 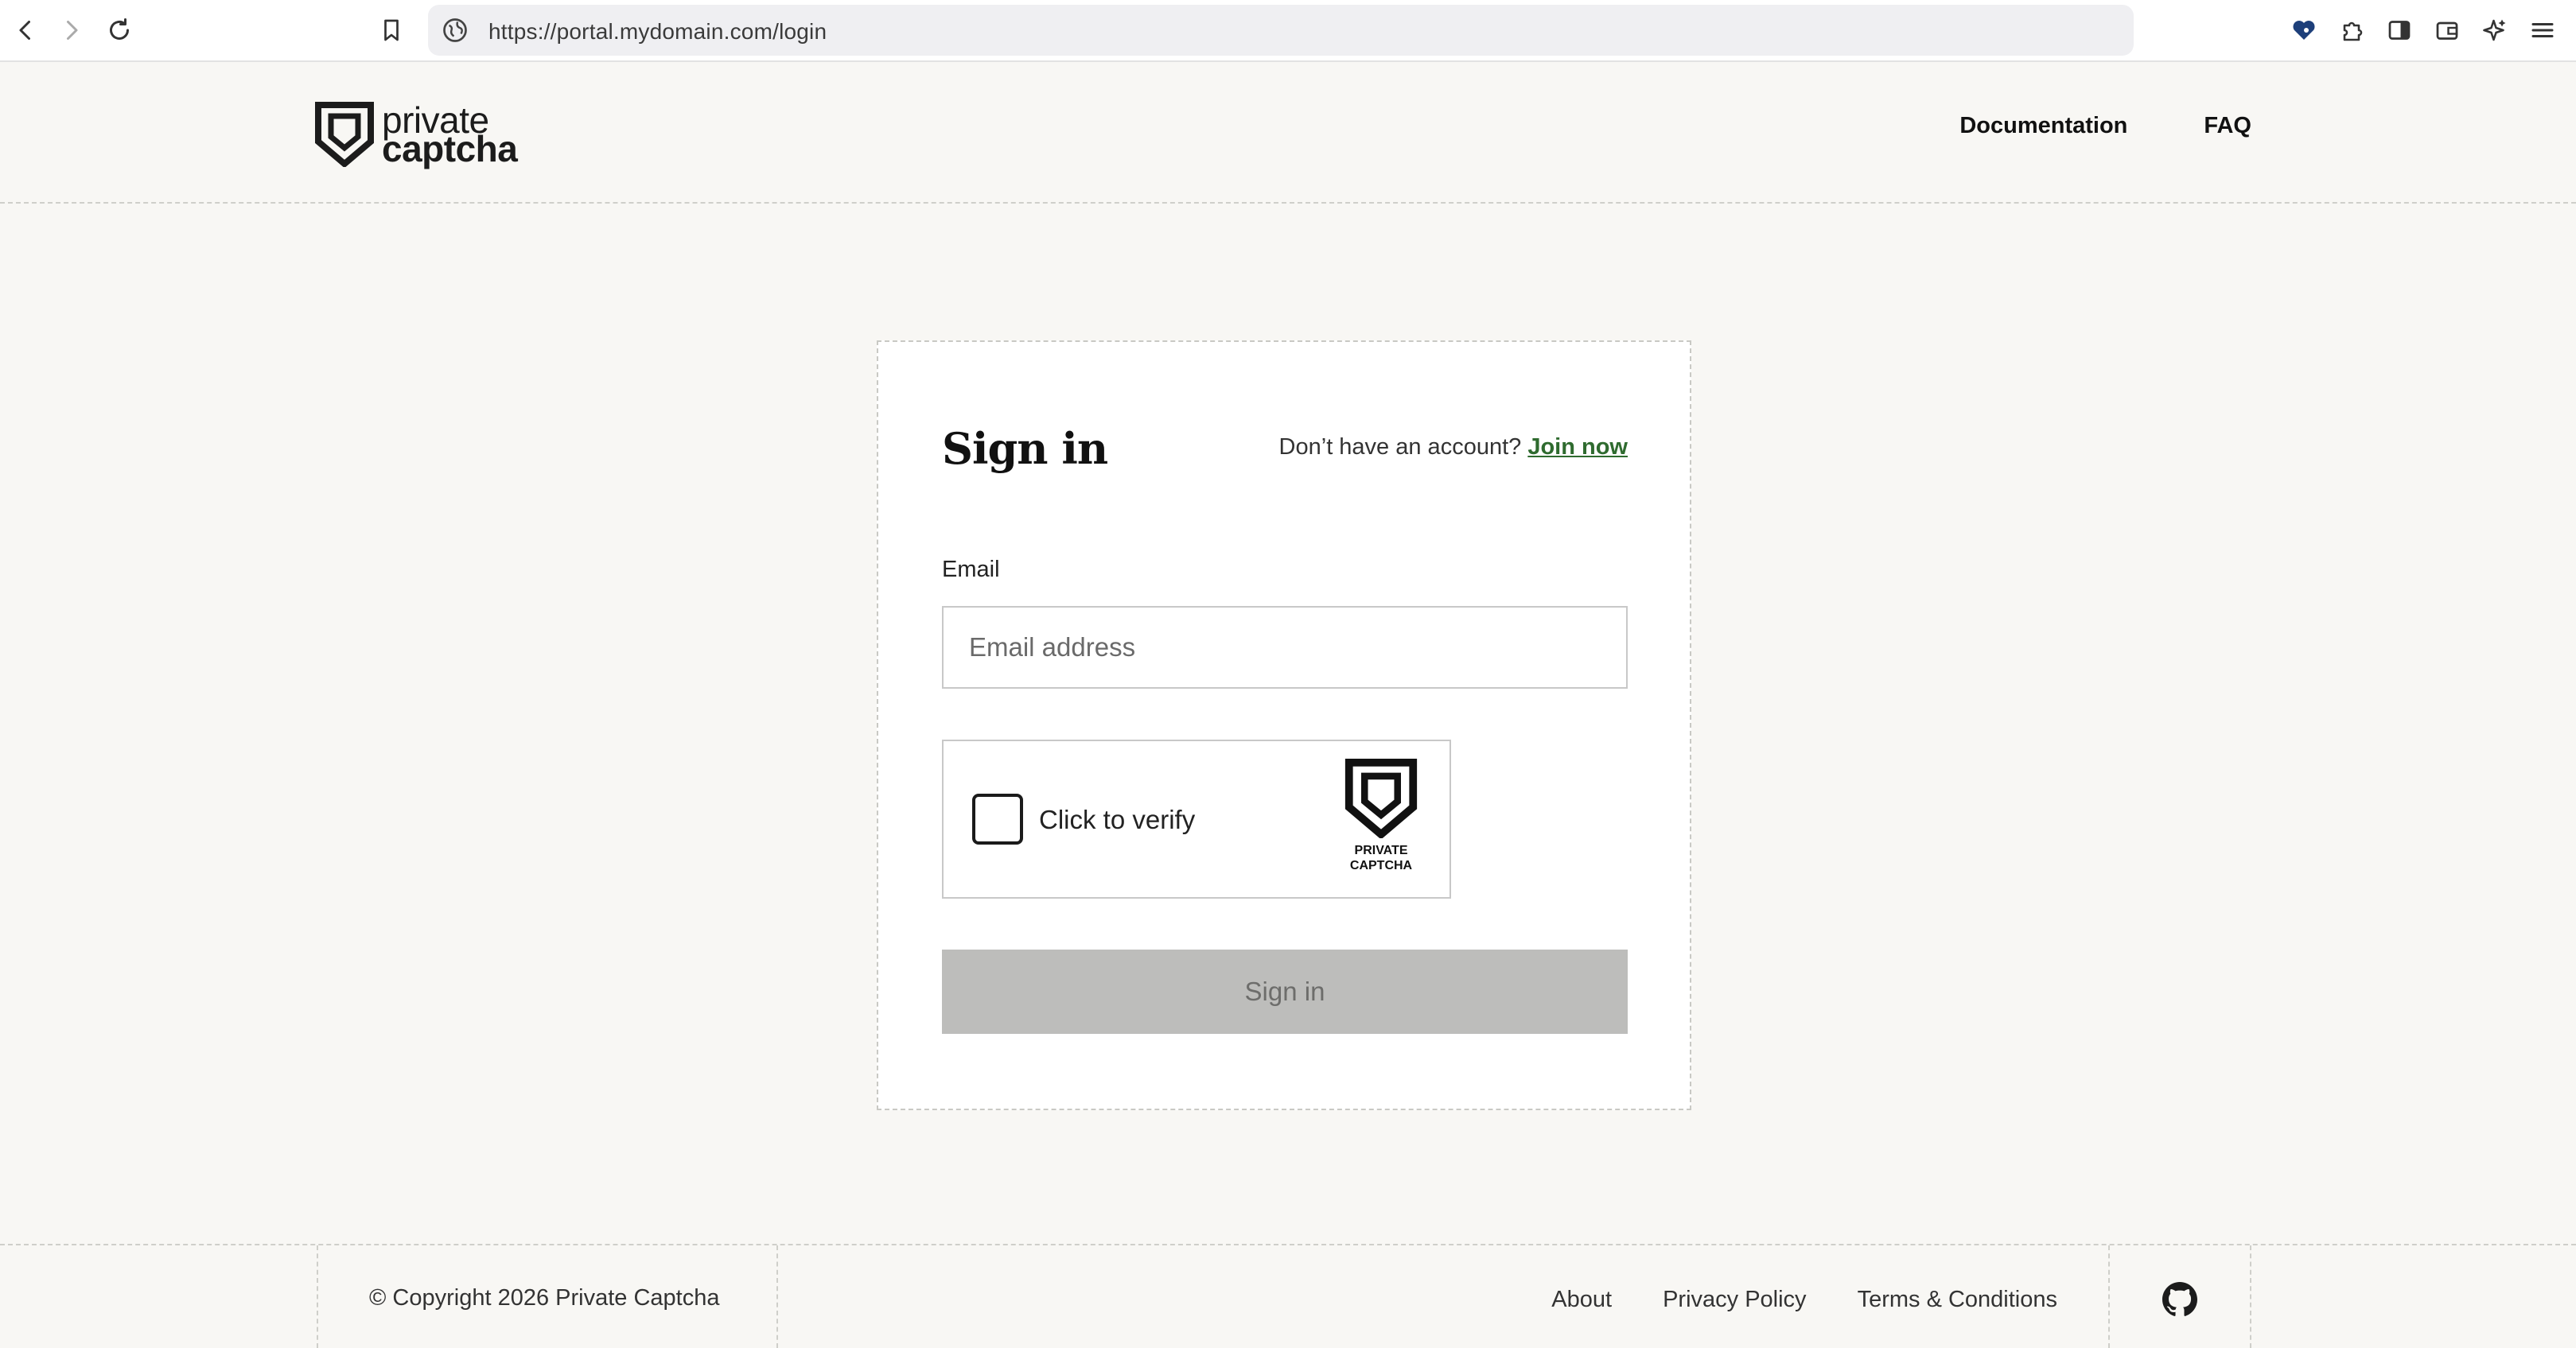 What do you see at coordinates (1117, 820) in the screenshot?
I see `captcha-label: Click to verify` at bounding box center [1117, 820].